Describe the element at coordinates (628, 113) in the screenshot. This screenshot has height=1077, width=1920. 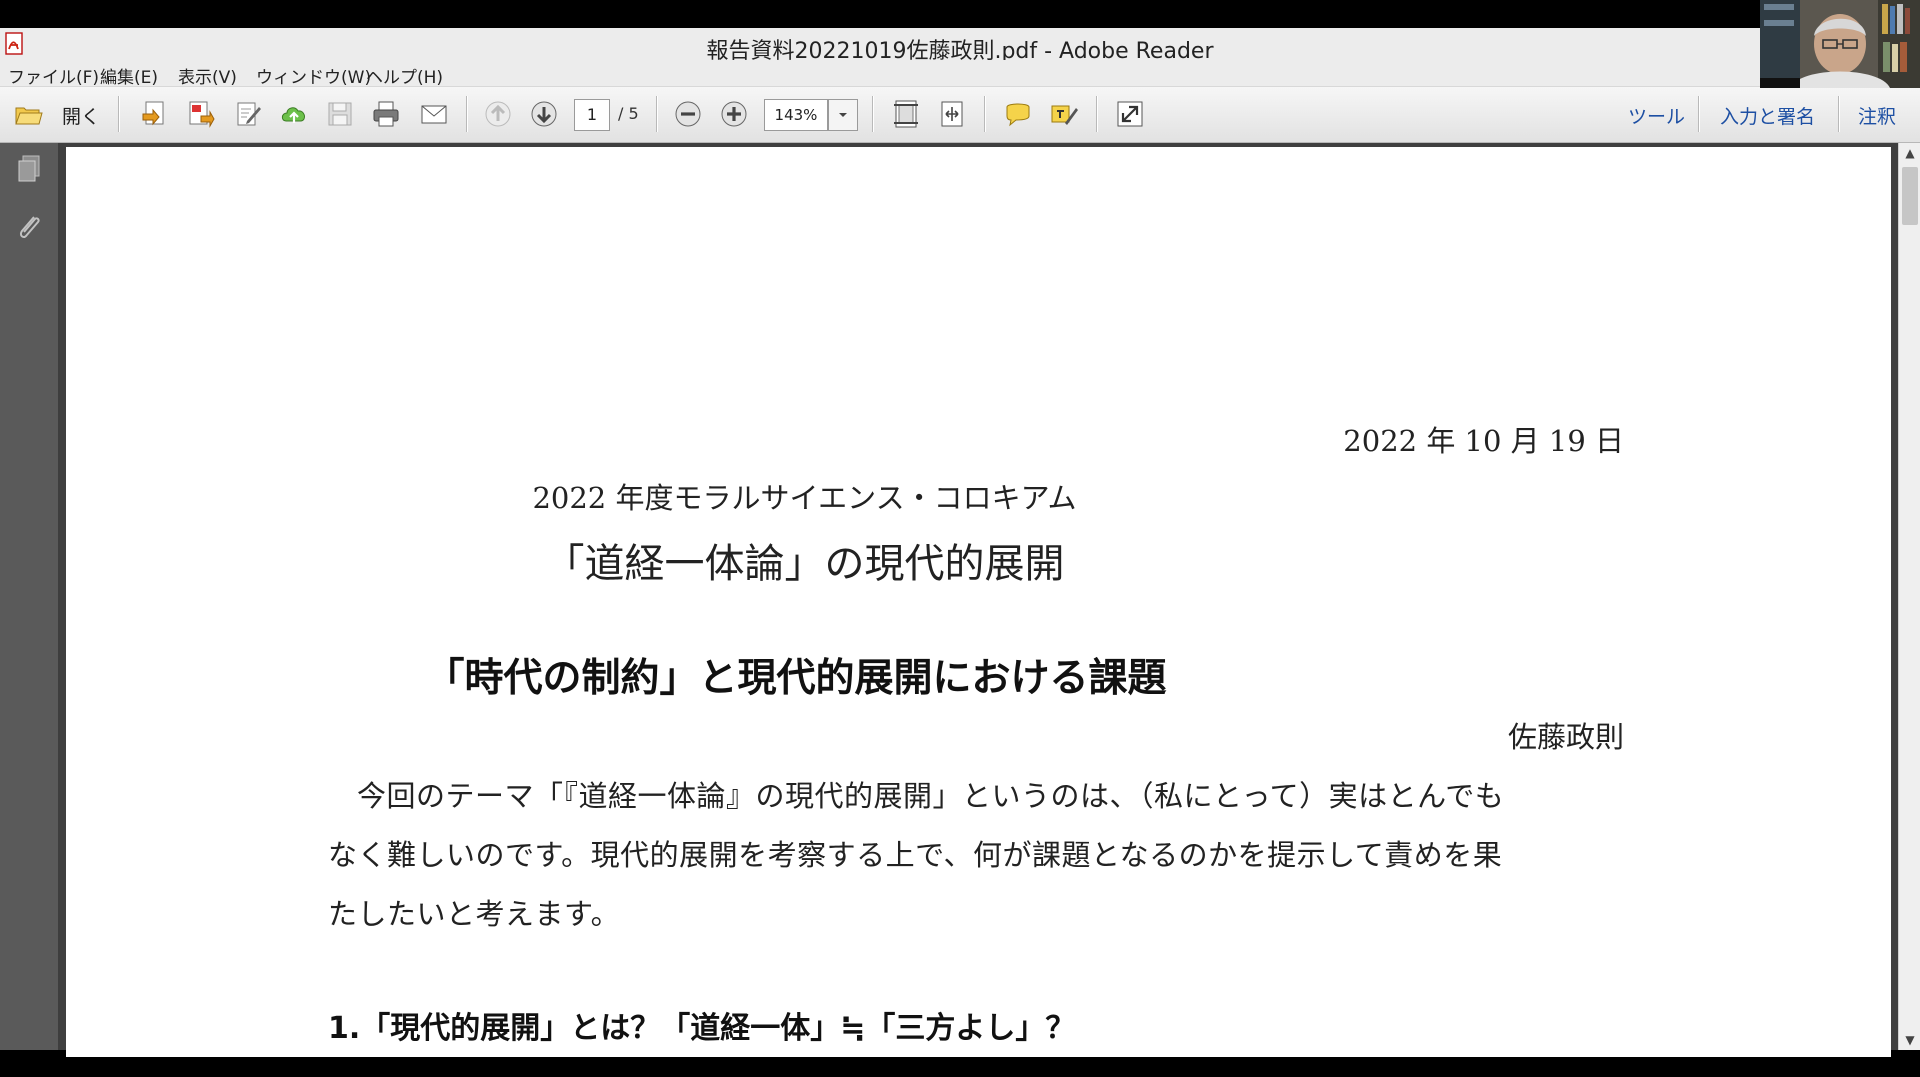
I see `page-total: / 5` at that location.